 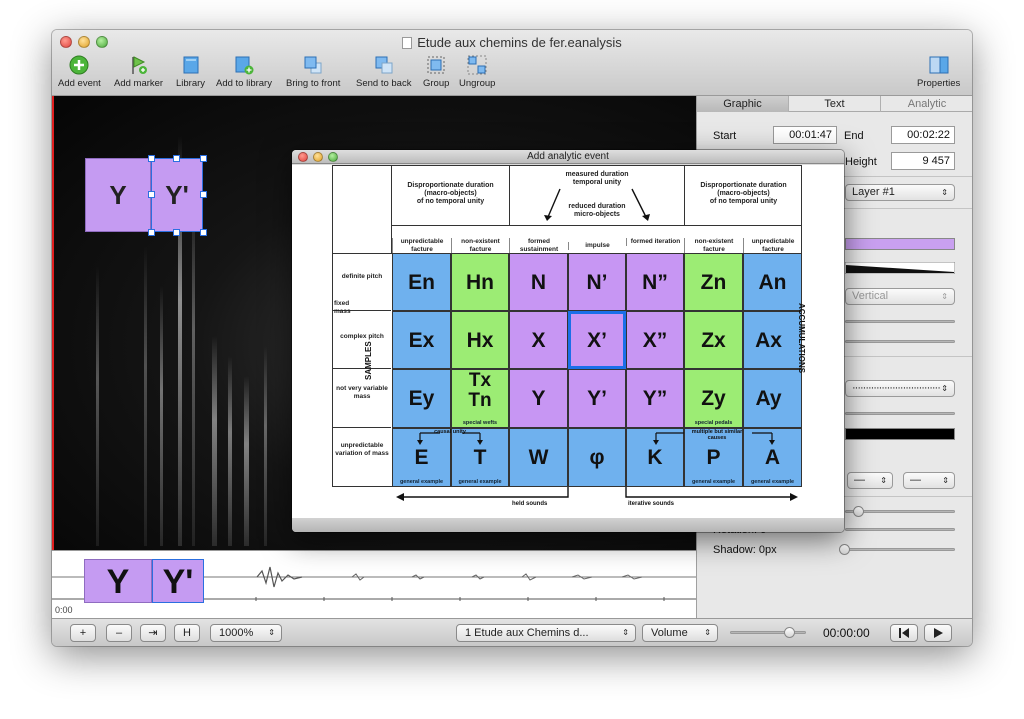 What do you see at coordinates (805, 135) in the screenshot?
I see `start-field: 00:01:47` at bounding box center [805, 135].